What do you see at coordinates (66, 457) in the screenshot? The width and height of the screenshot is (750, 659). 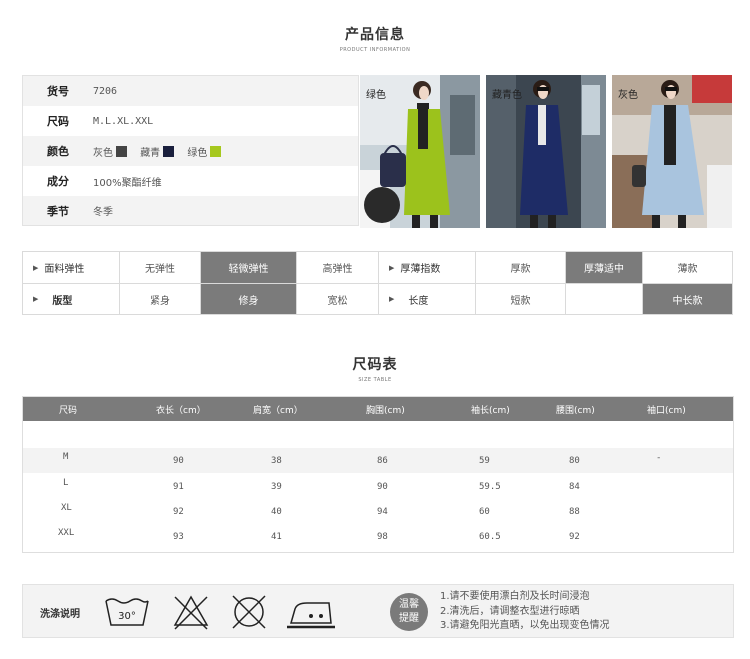 I see `table-cell: M` at bounding box center [66, 457].